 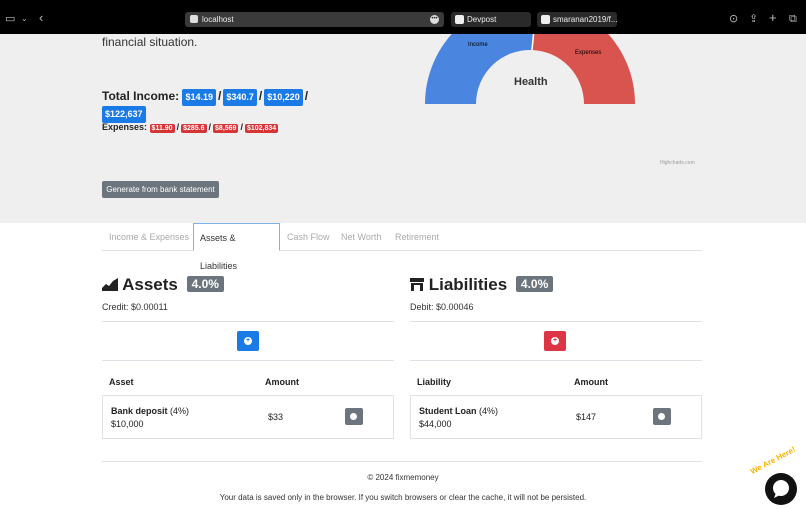 I want to click on site-favicon, so click(x=194, y=19).